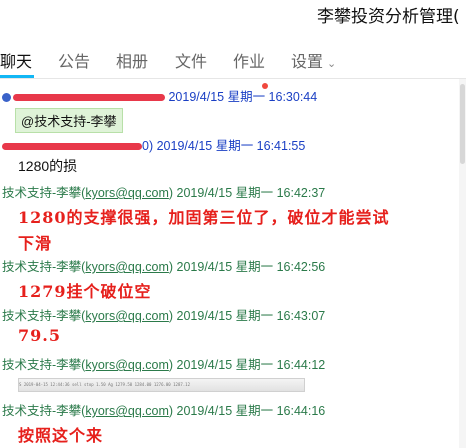  I want to click on email-tail: 0), so click(148, 146).